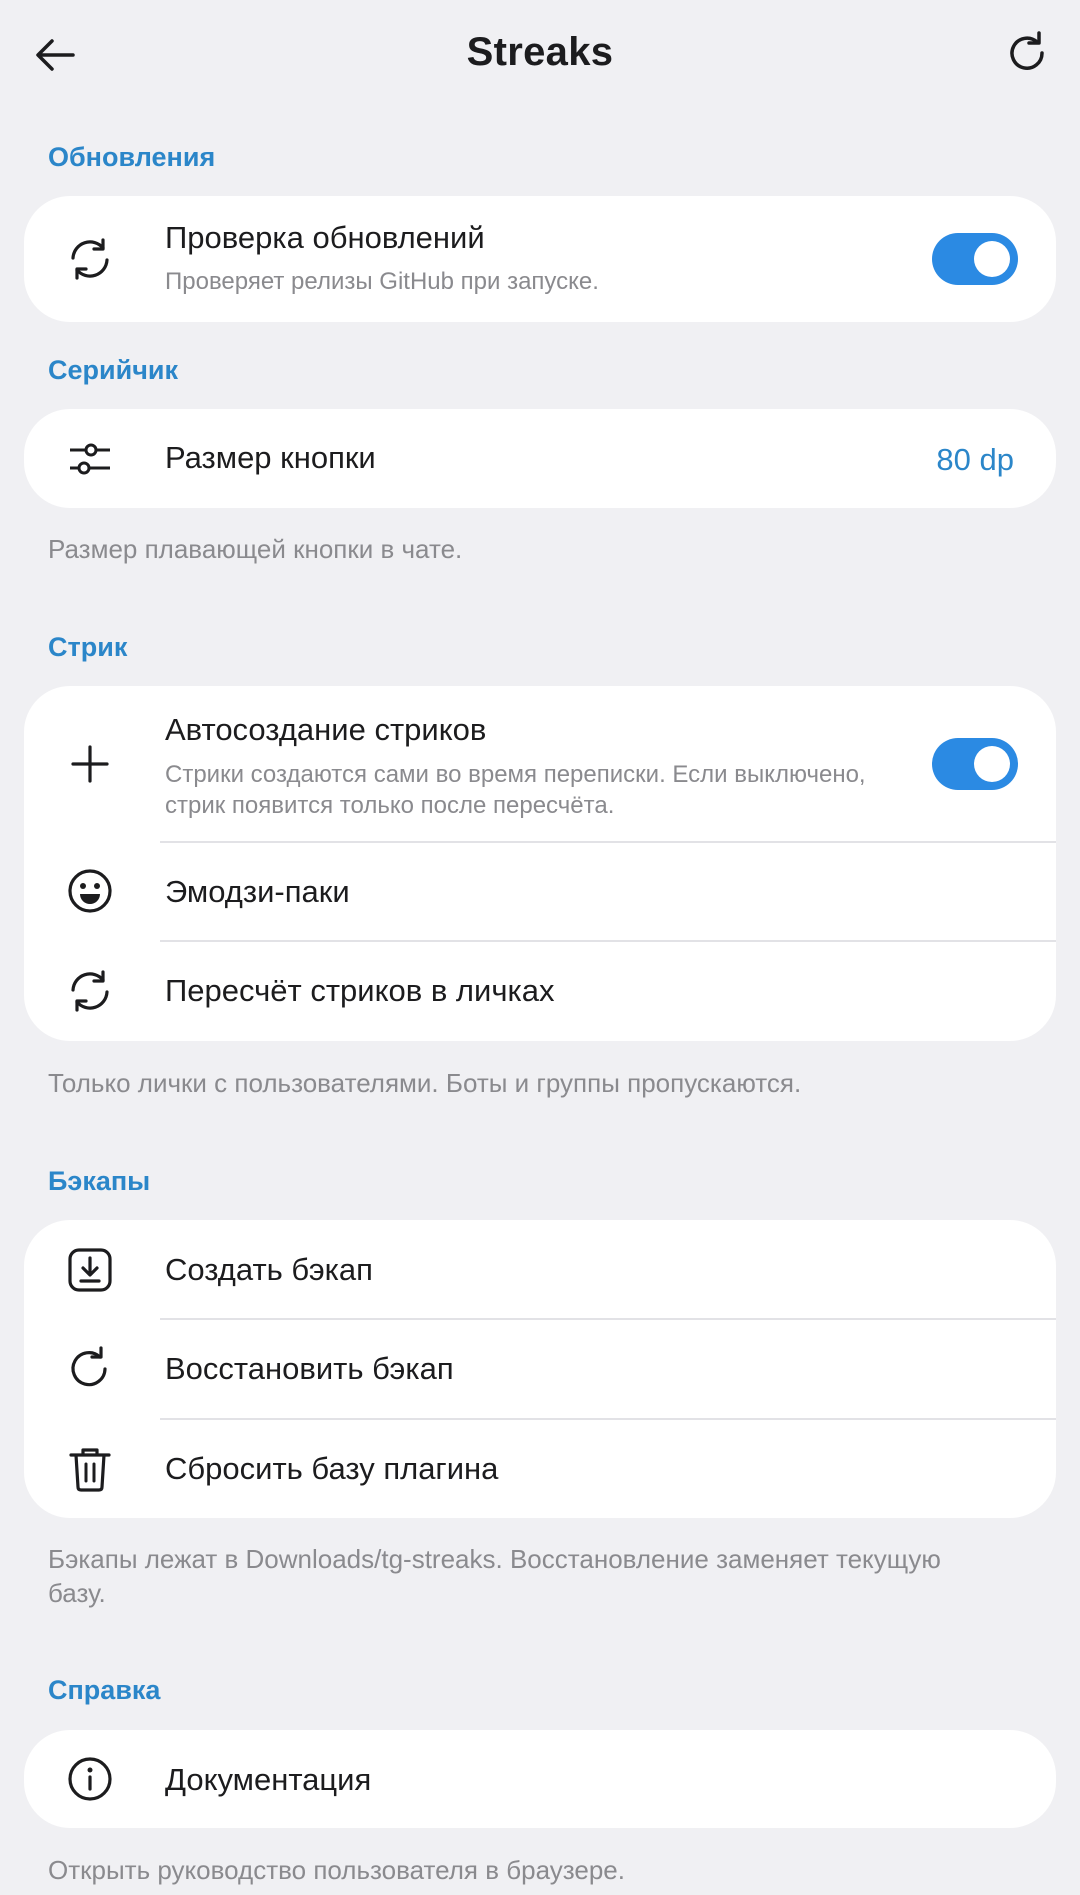 This screenshot has height=1895, width=1080. Describe the element at coordinates (77, 1593) in the screenshot. I see `backups-footnote-line2: базу.` at that location.